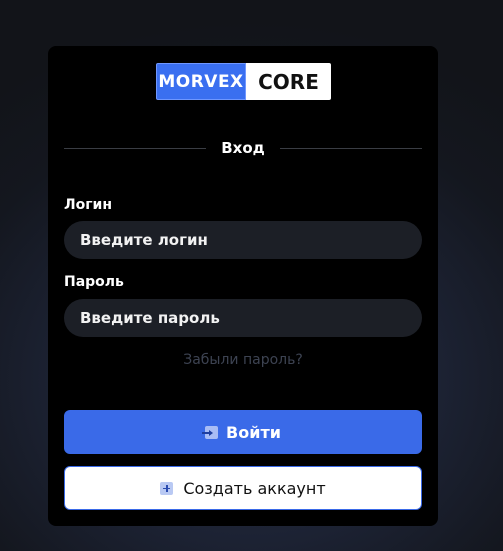  What do you see at coordinates (243, 240) in the screenshot?
I see `login-input` at bounding box center [243, 240].